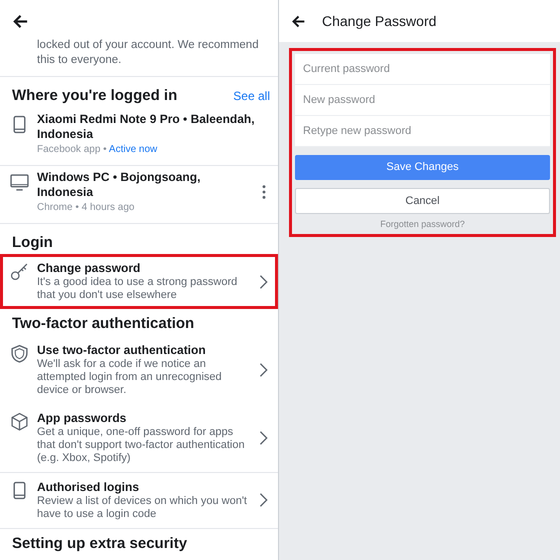 The width and height of the screenshot is (560, 560). I want to click on password-field: Current password, so click(422, 69).